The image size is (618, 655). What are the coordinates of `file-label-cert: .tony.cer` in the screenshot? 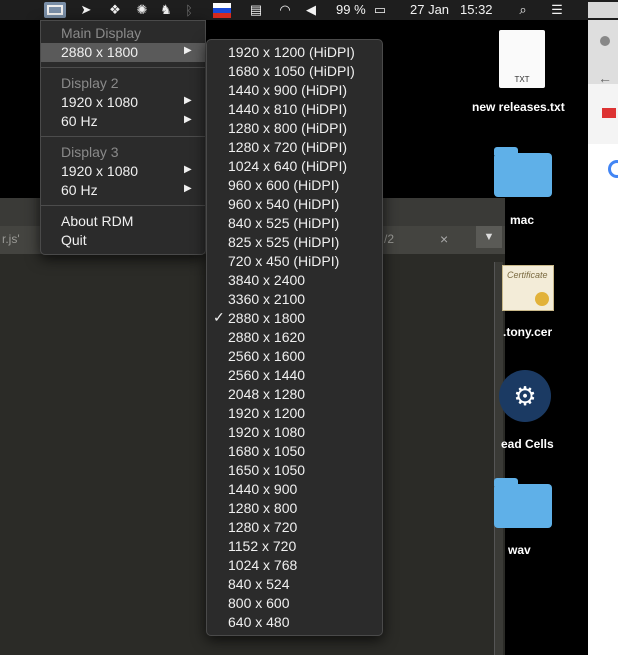 It's located at (527, 332).